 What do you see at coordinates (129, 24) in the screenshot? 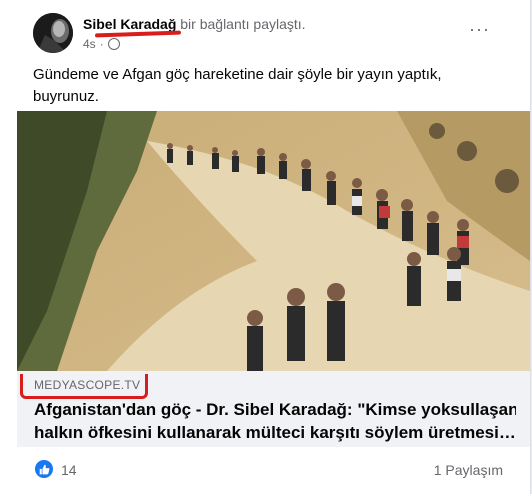
I see `author-name: Sibel Karadağ` at bounding box center [129, 24].